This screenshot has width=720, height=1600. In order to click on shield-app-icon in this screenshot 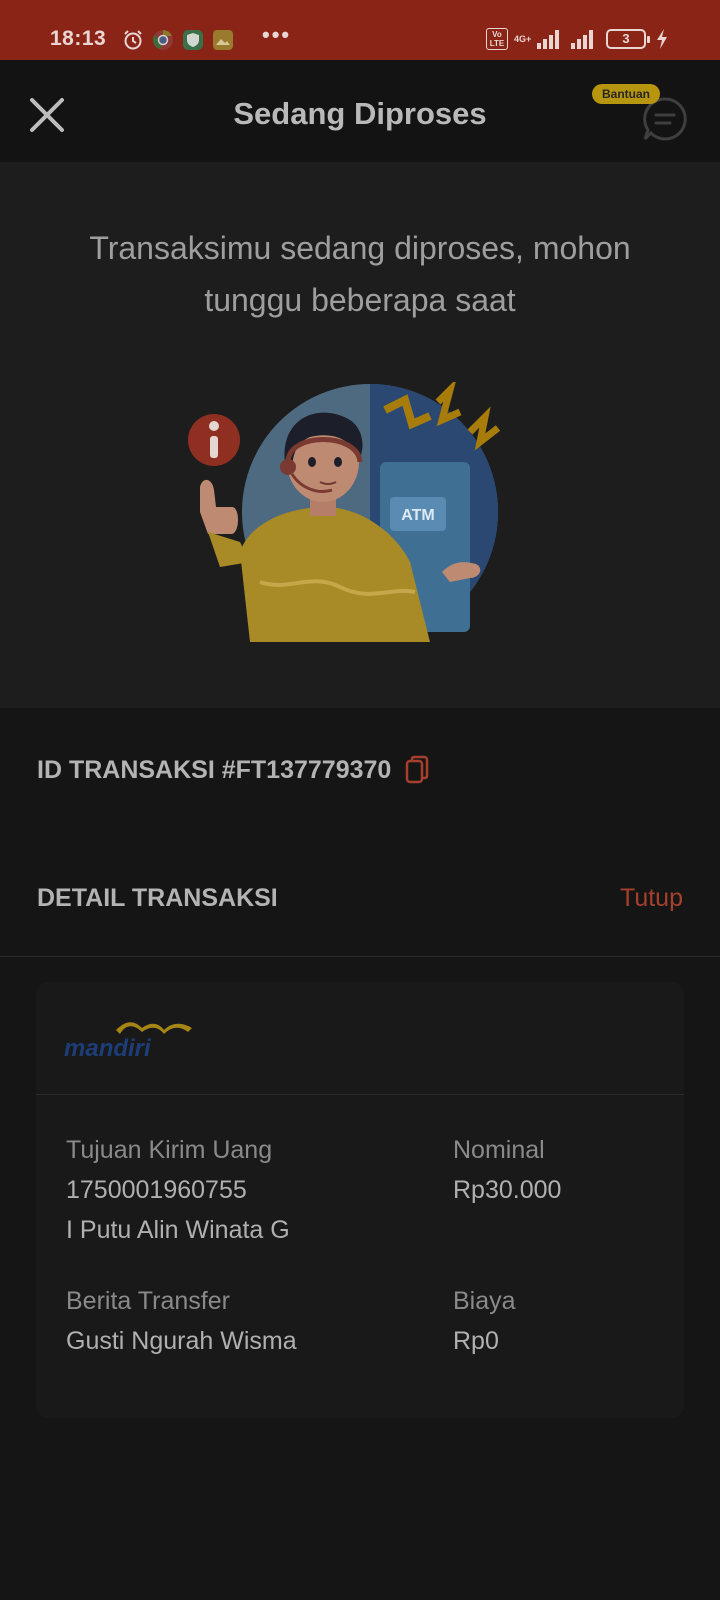, I will do `click(193, 40)`.